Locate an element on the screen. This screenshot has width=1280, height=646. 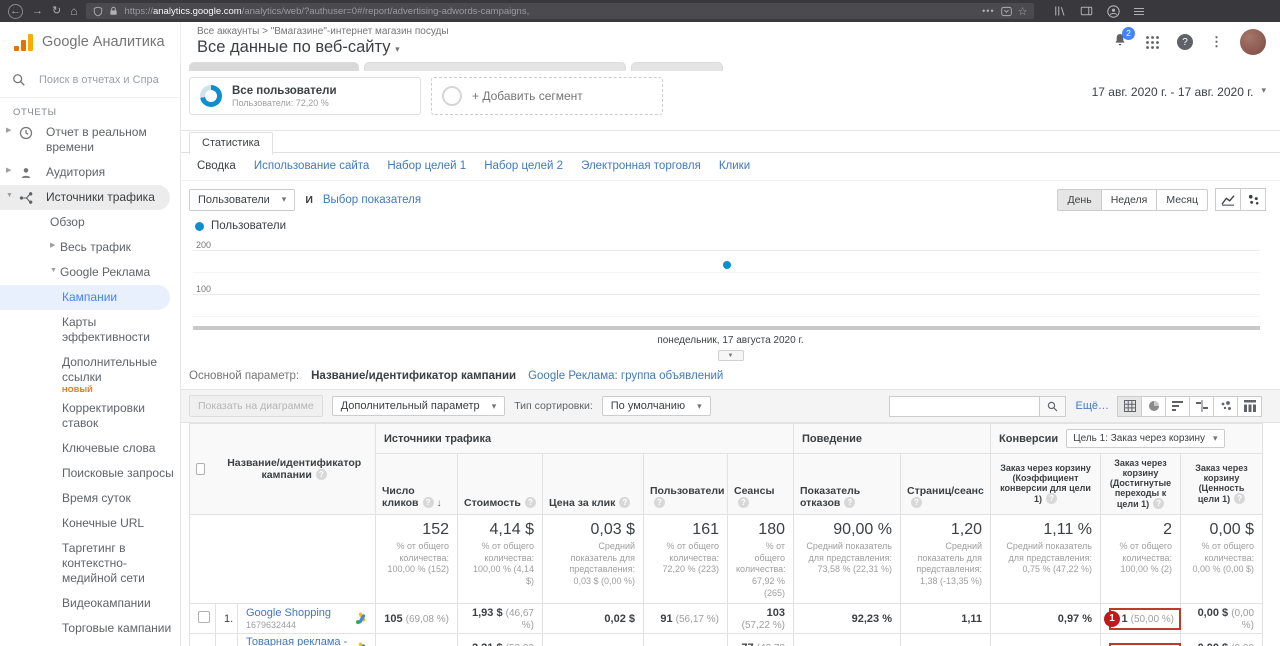
line-chart-view-button is located at coordinates (1228, 199).